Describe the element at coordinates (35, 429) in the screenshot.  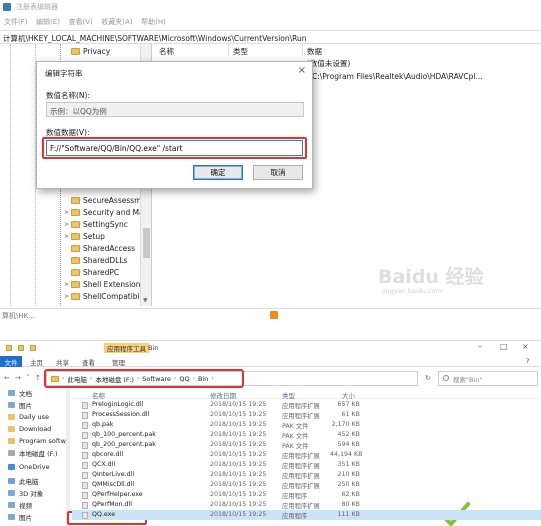
I see `sidebar-item-label: Download` at that location.